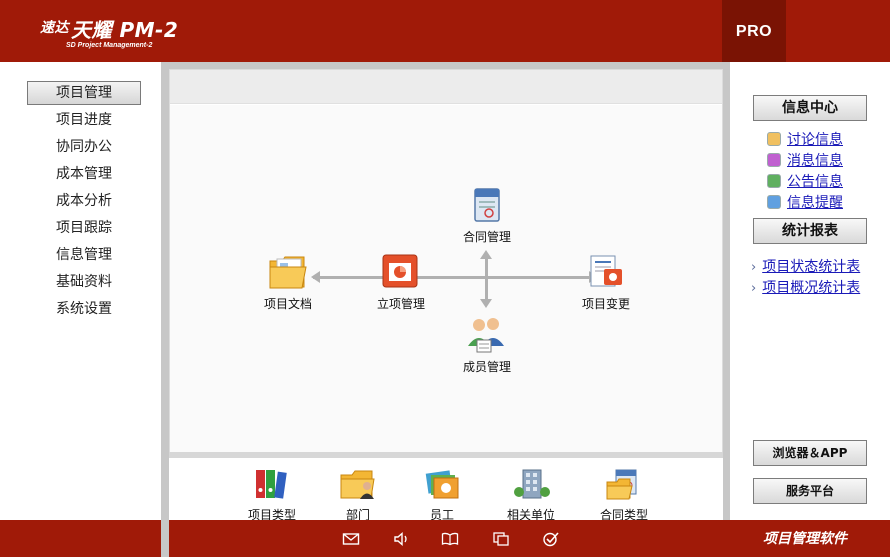 Image resolution: width=890 pixels, height=557 pixels. I want to click on nav-item-basic-data: 基础资料, so click(84, 282).